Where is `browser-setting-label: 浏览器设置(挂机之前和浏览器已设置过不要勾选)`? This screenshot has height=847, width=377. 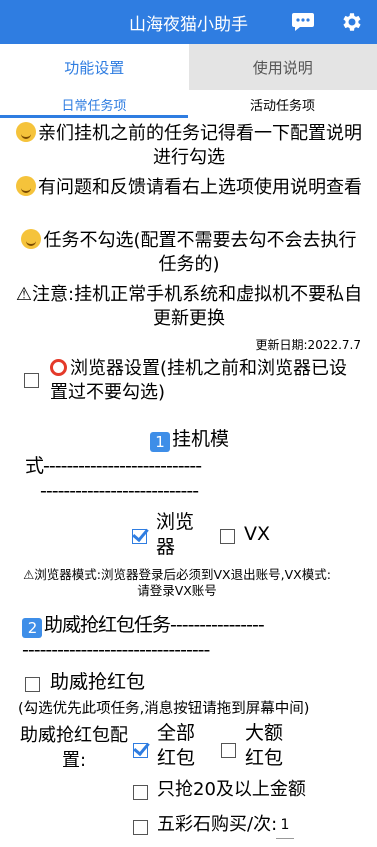
browser-setting-label: 浏览器设置(挂机之前和浏览器已设置过不要勾选) is located at coordinates (207, 381).